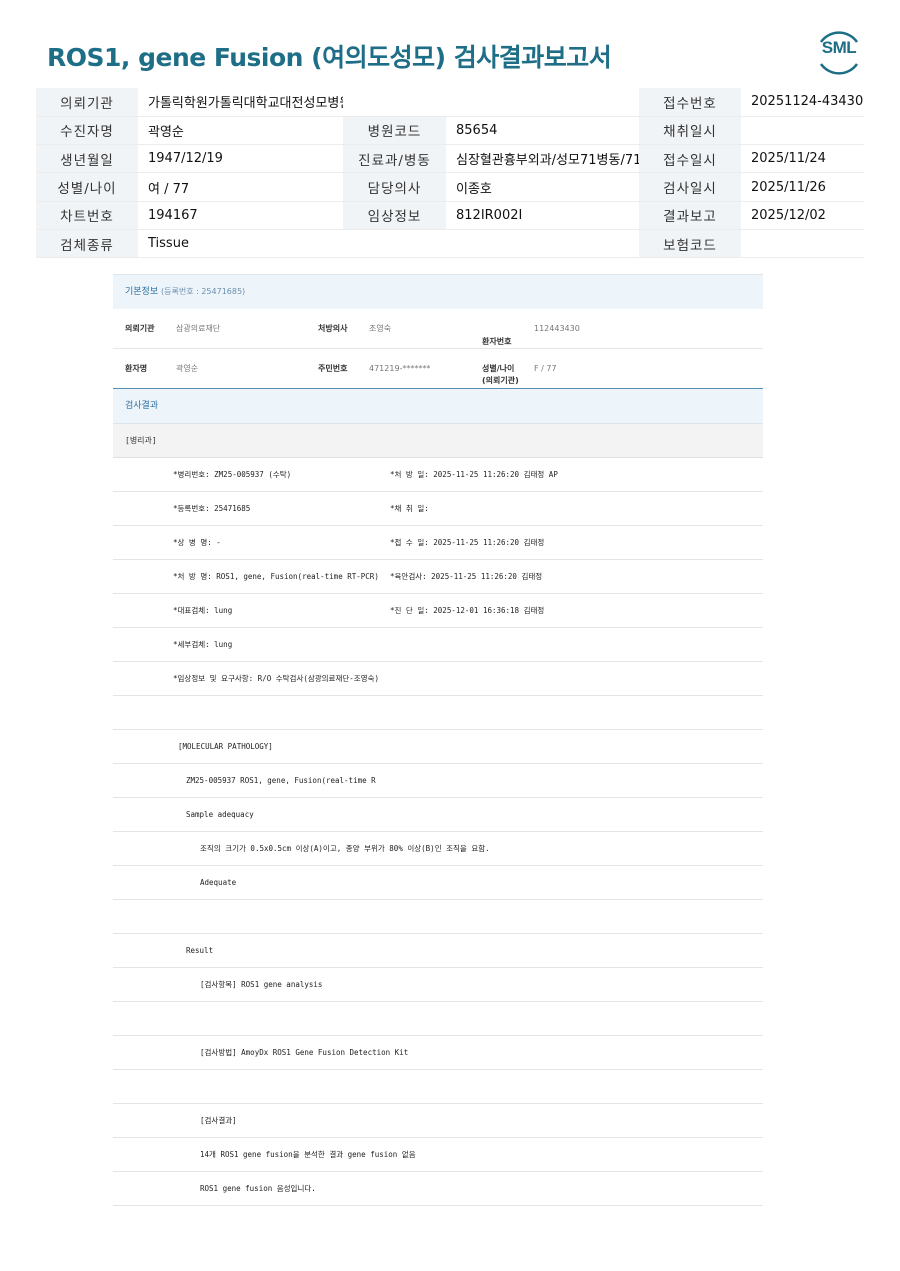 The height and width of the screenshot is (1271, 900). I want to click on patient-name-label: 환자명, so click(136, 368).